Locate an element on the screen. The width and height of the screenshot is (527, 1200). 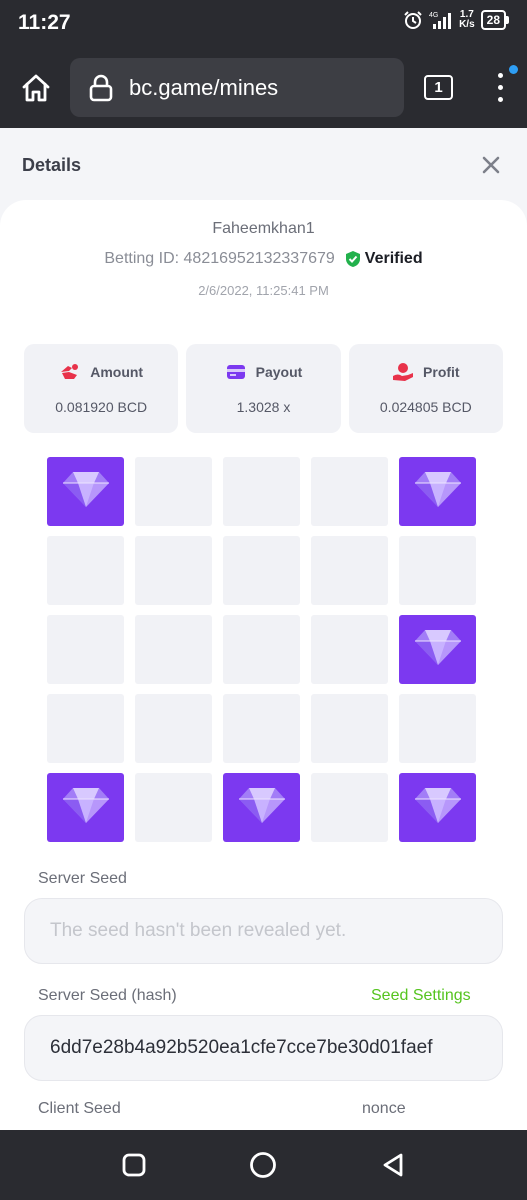
network-type: 4G is located at coordinates (433, 15).